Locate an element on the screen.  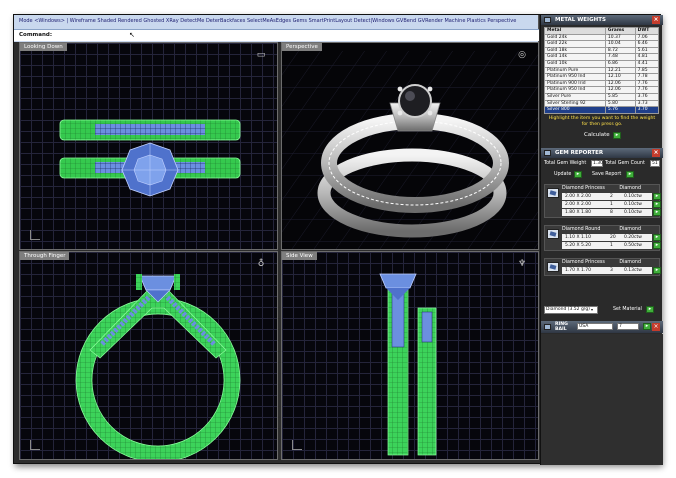
gem-row: 2.00 X 2.00 2 0.10ctw is located at coordinates (607, 196).